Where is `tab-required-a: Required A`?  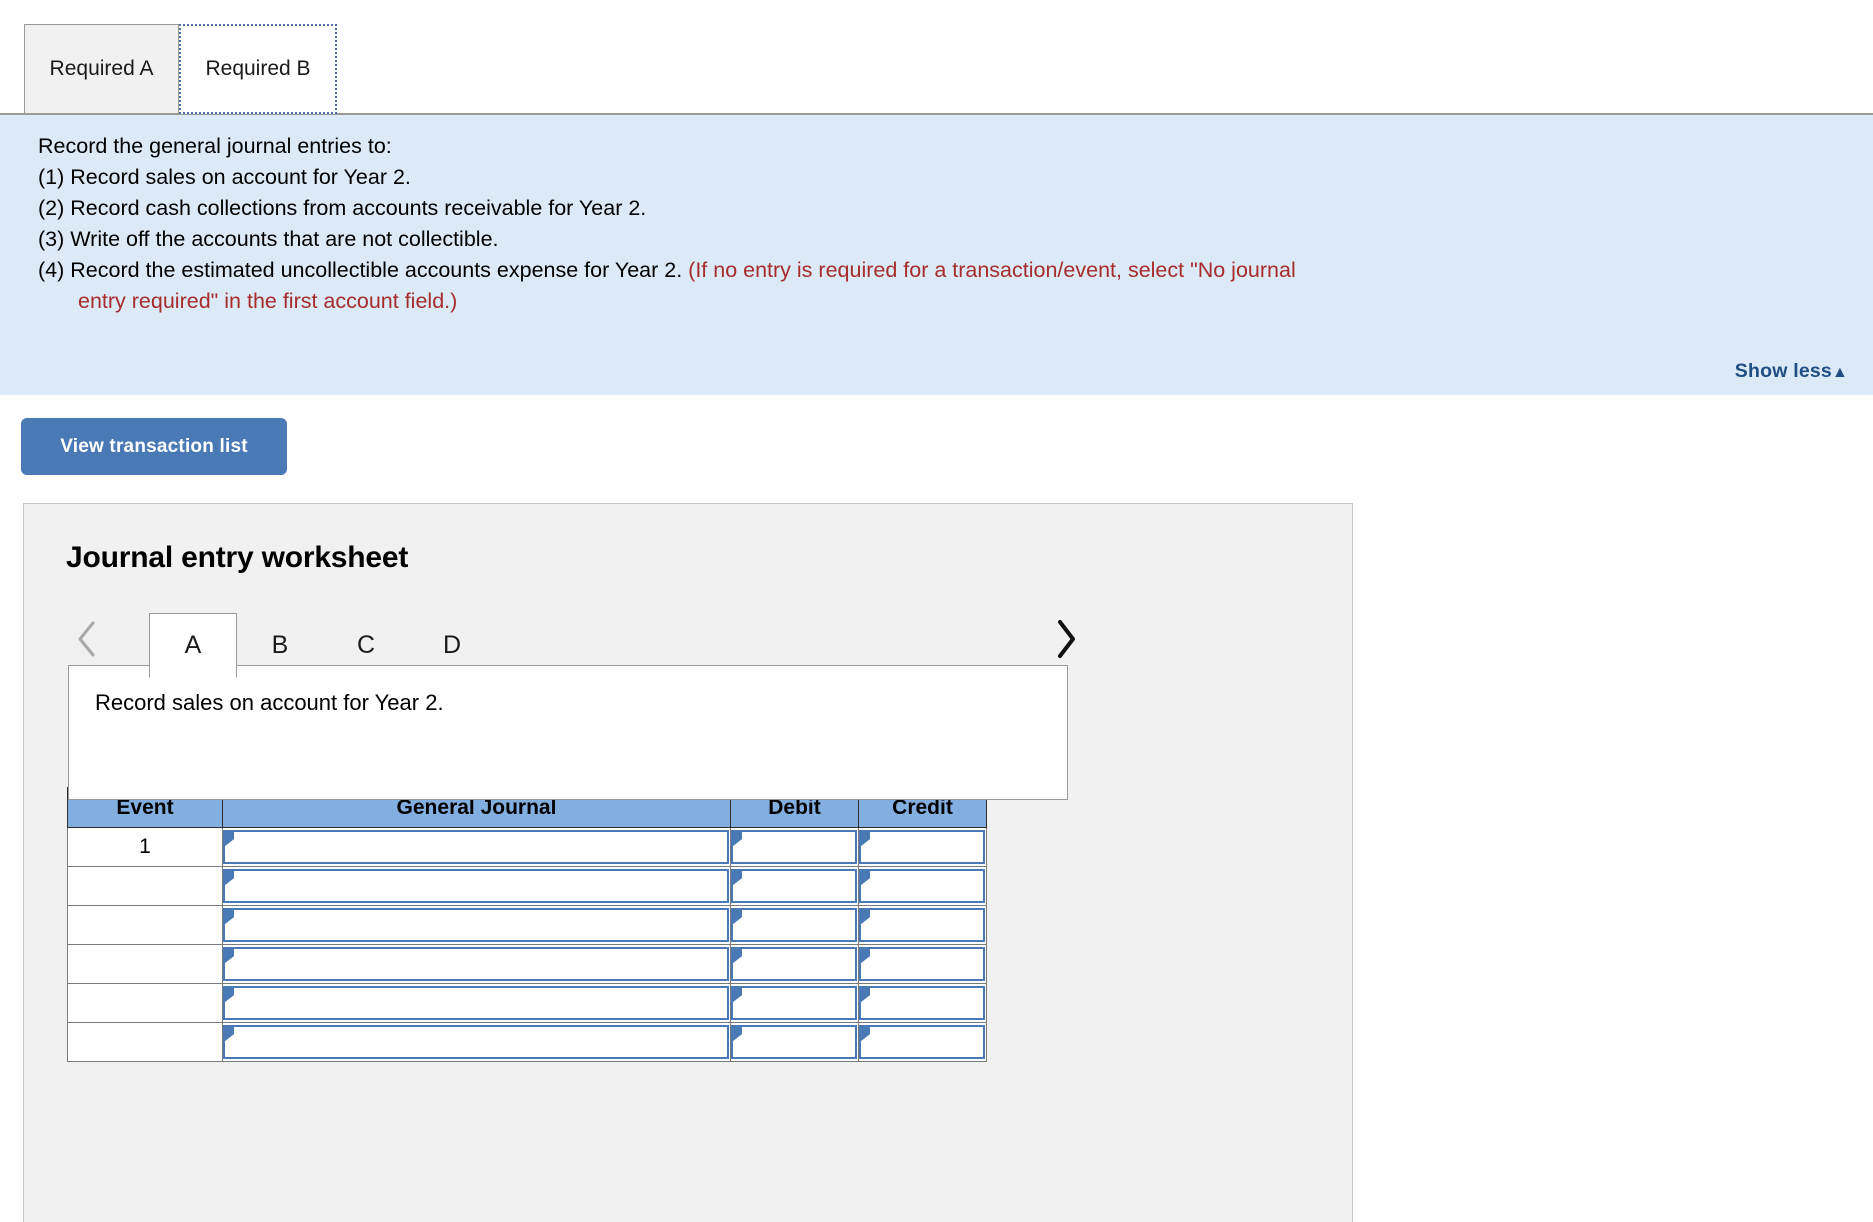
tab-required-a: Required A is located at coordinates (101, 69).